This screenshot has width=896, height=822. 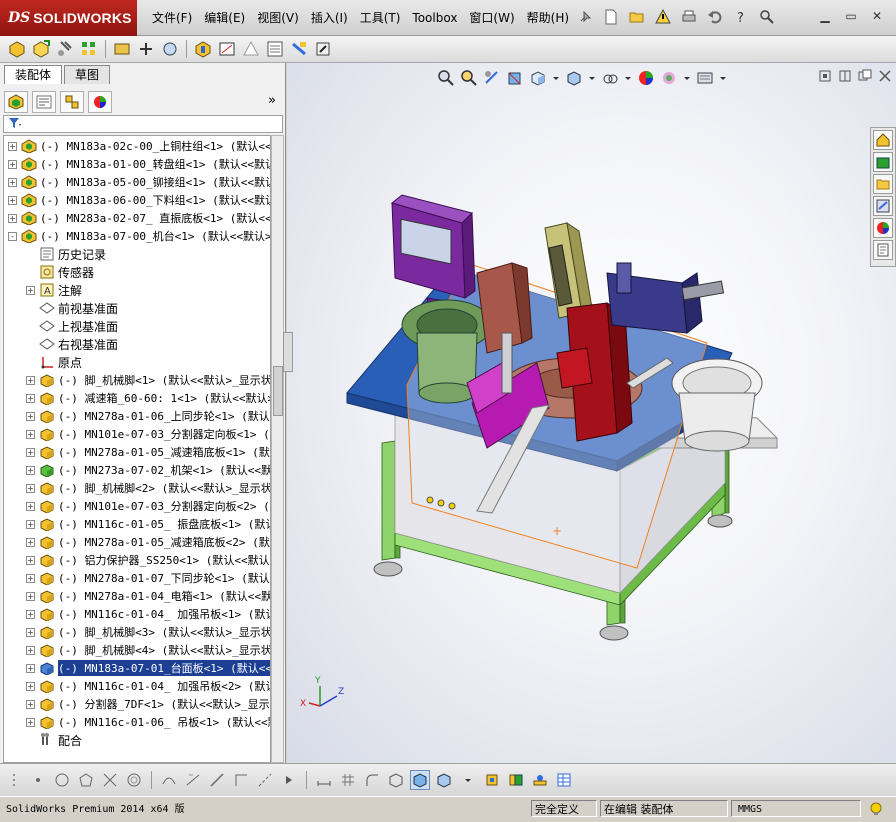 What do you see at coordinates (434, 18) in the screenshot?
I see `menu-item-5: Toolbox` at bounding box center [434, 18].